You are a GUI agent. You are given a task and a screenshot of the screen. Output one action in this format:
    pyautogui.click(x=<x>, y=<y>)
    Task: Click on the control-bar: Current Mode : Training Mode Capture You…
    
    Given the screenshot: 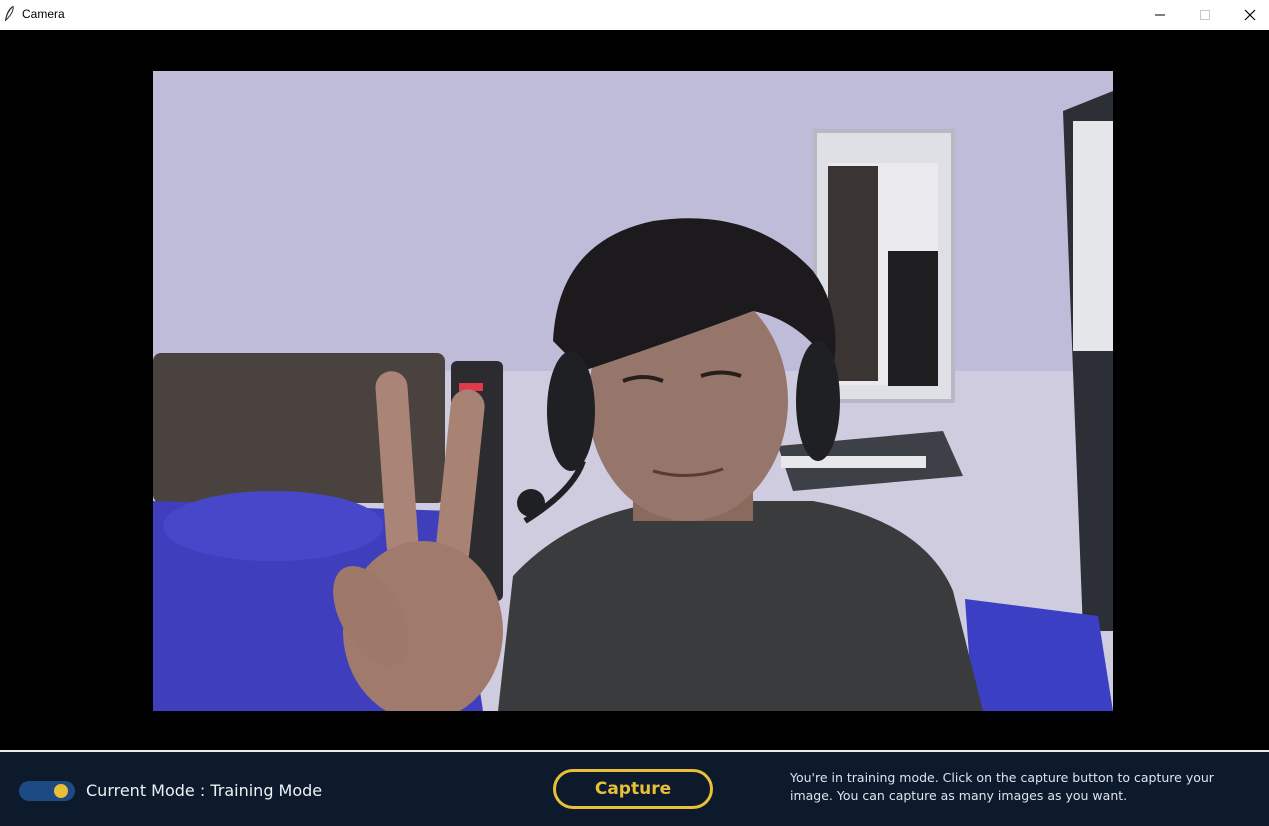 What is the action you would take?
    pyautogui.click(x=634, y=789)
    